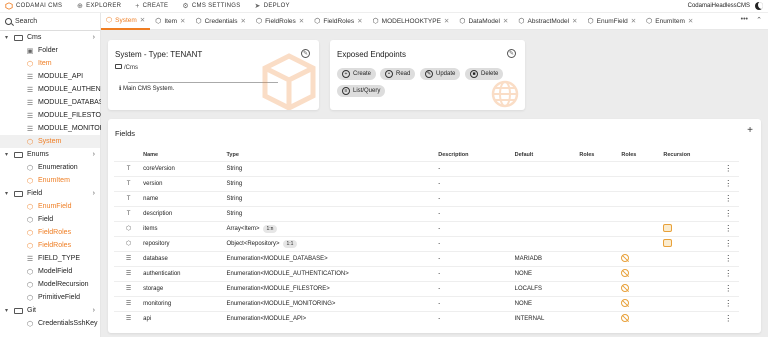 The height and width of the screenshot is (337, 768). I want to click on tree-item: ☰ MODULE_DATABASE, so click(54, 102).